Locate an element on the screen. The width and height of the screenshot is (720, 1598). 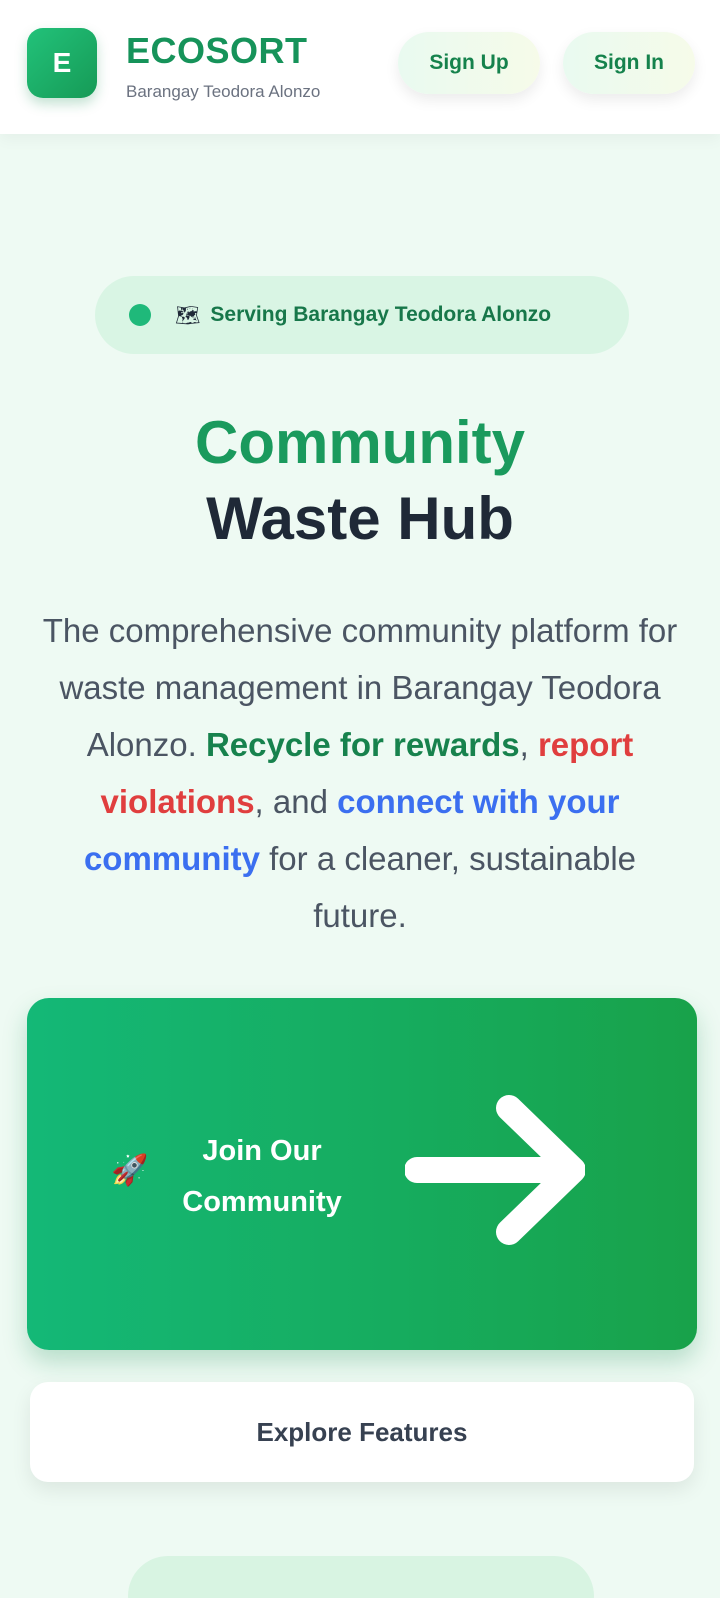
hero-title-line1: Community is located at coordinates (360, 442).